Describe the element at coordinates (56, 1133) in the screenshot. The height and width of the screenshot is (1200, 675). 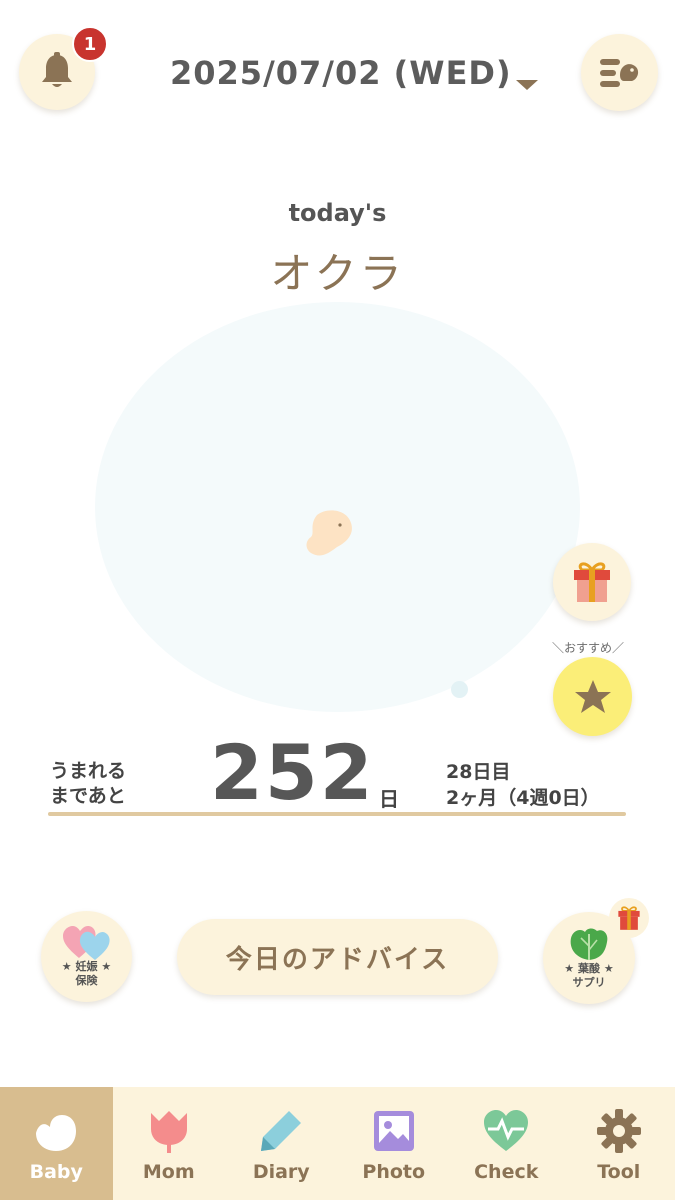
I see `bird-icon` at that location.